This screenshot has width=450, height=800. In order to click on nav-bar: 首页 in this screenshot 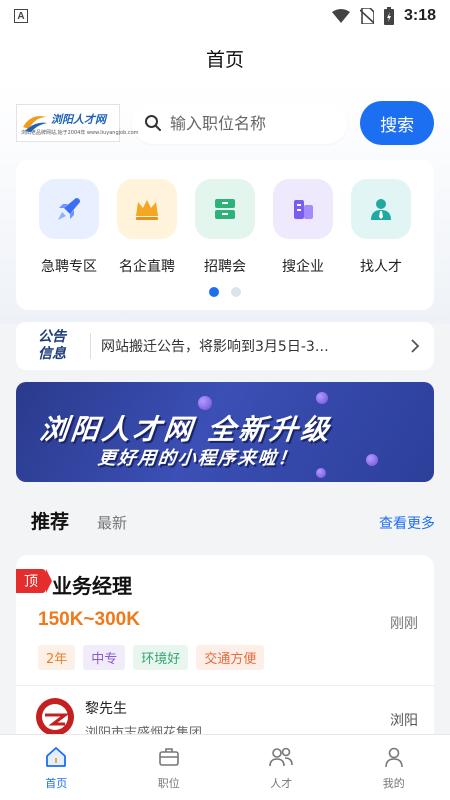, I will do `click(225, 58)`.